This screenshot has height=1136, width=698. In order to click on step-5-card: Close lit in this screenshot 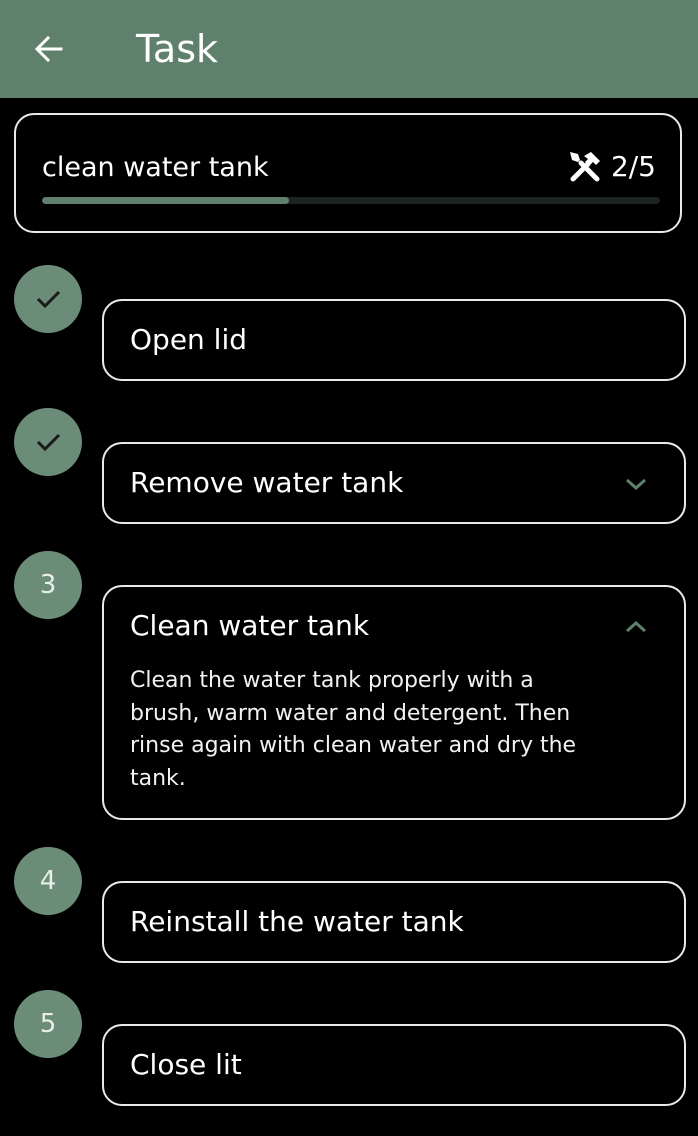, I will do `click(394, 1065)`.